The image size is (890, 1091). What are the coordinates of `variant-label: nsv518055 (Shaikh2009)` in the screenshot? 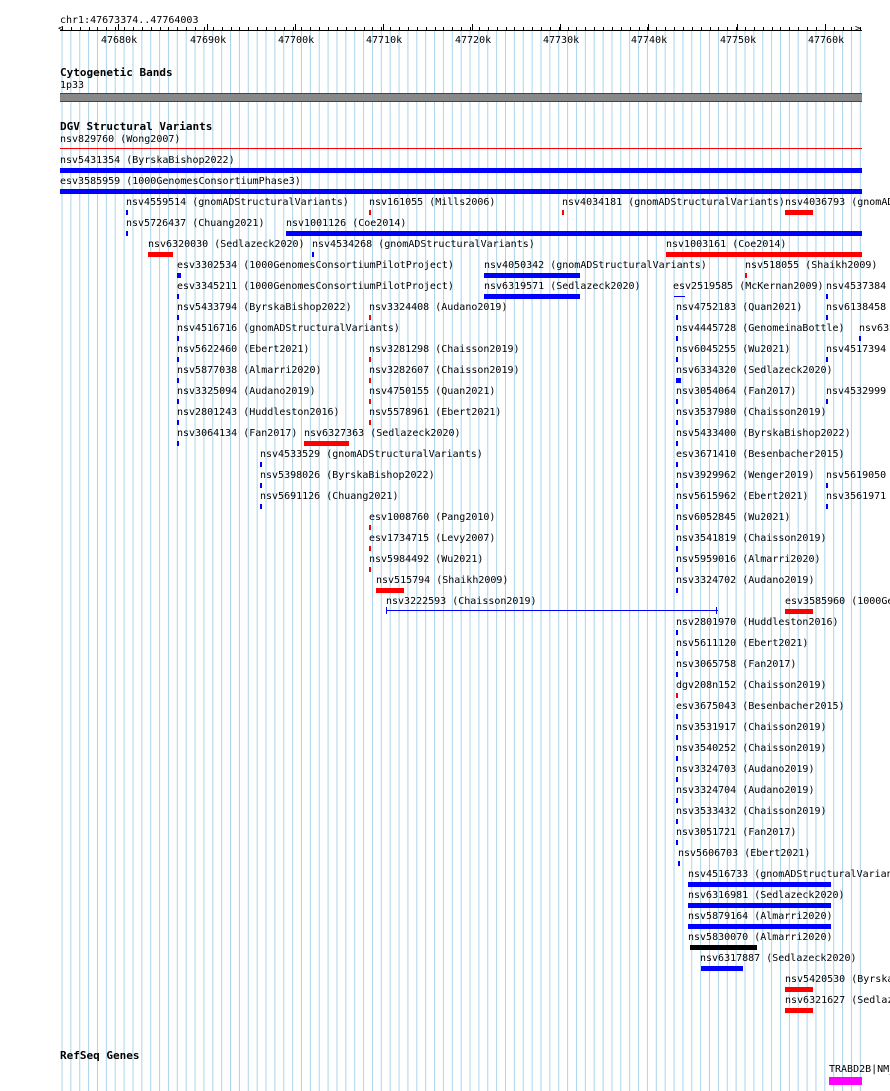 It's located at (811, 265).